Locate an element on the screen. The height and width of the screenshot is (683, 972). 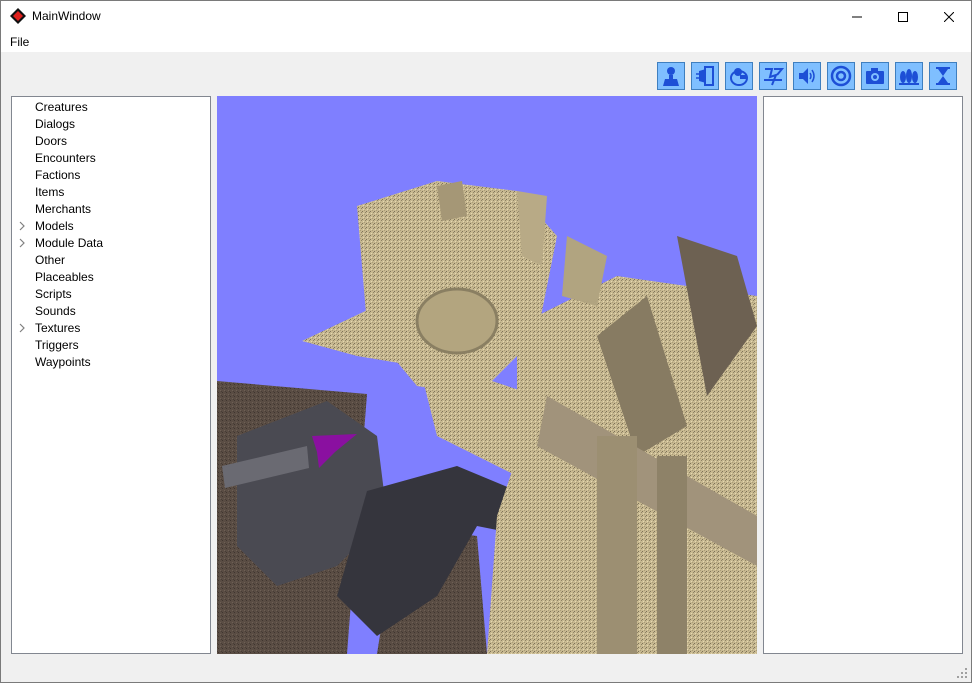
tree-item-label: Items is located at coordinates (50, 192).